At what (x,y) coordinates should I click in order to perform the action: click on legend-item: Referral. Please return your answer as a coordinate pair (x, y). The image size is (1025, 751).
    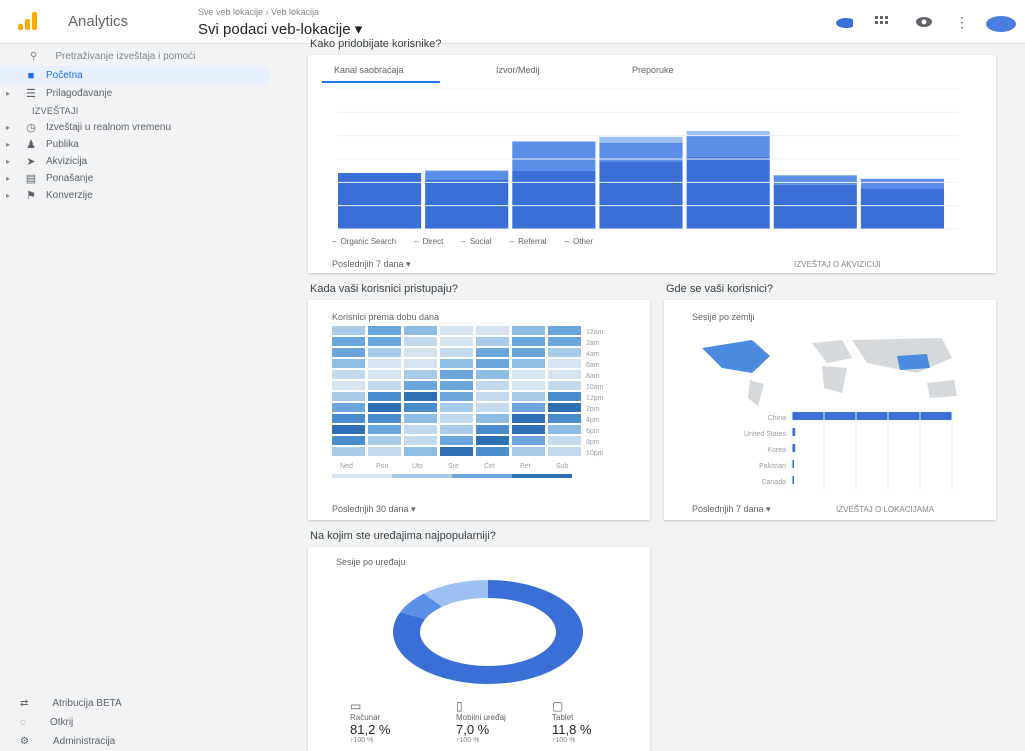
    Looking at the image, I should click on (528, 241).